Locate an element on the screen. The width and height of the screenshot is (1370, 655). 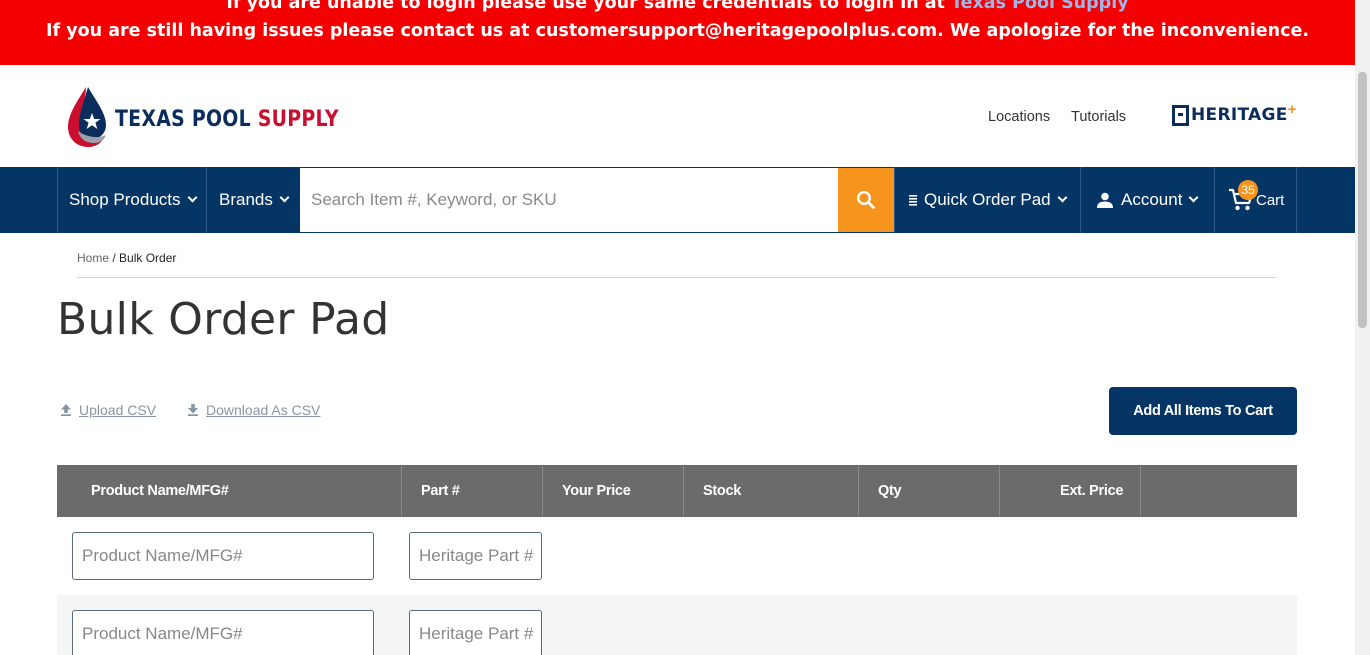
account-menu: Account is located at coordinates (1148, 200).